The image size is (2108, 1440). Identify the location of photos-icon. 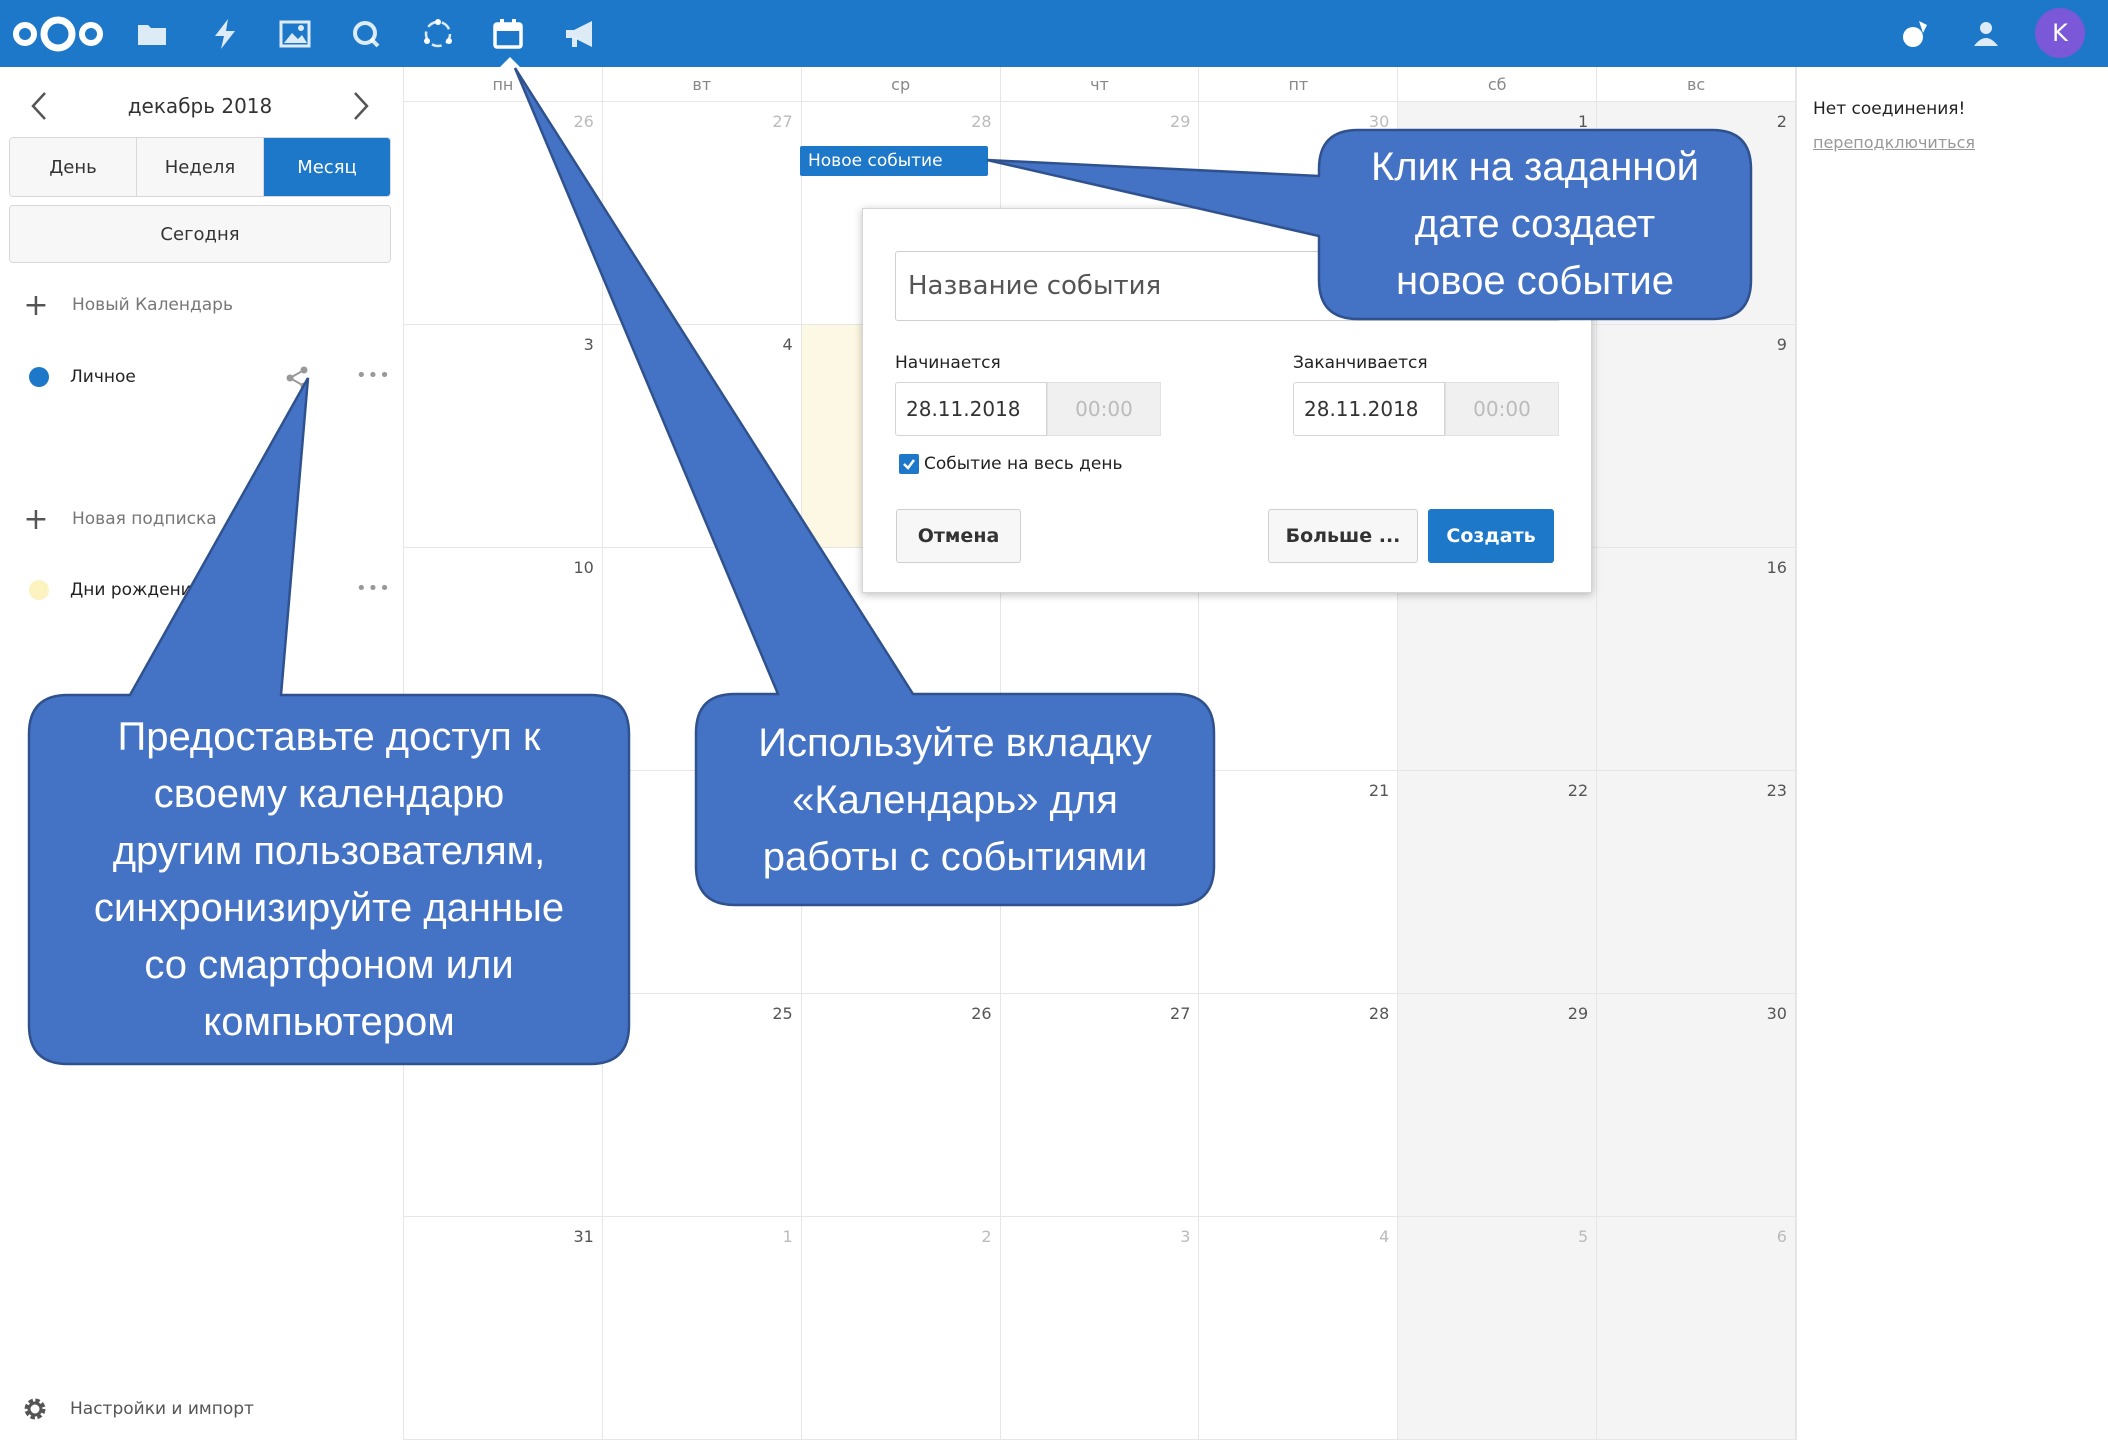
(295, 33).